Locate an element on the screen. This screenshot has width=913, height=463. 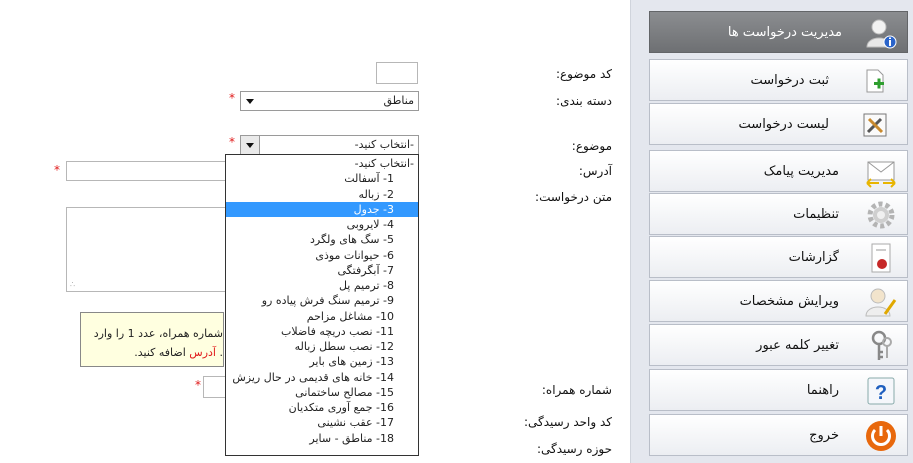
dropdown-option: 16- جمع آوری متکدیان is located at coordinates (322, 407).